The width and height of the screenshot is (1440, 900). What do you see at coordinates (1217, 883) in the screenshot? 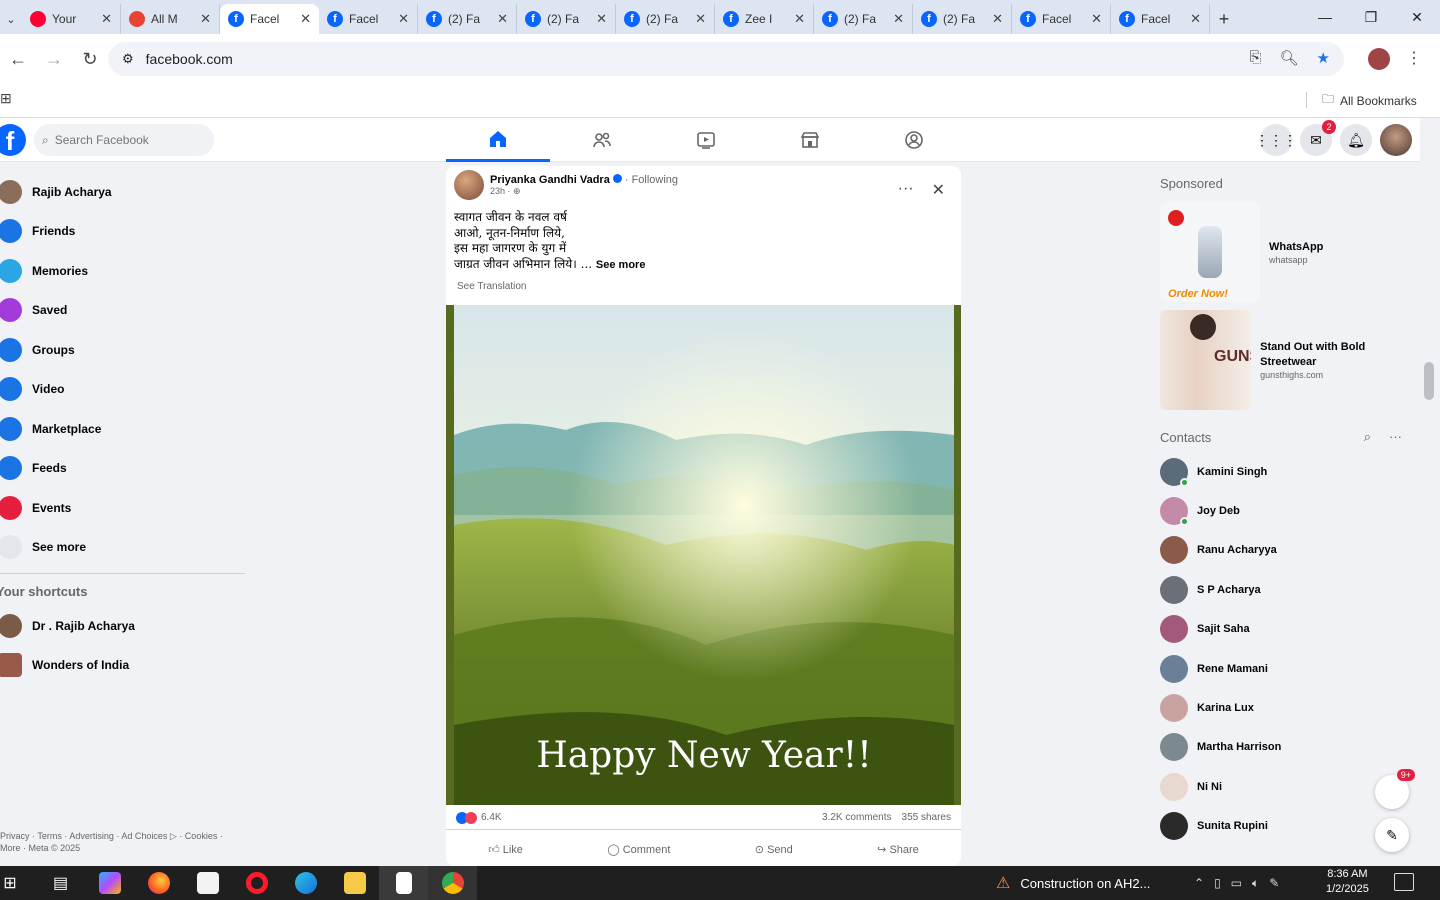
I see `device-icon: ▯` at bounding box center [1217, 883].